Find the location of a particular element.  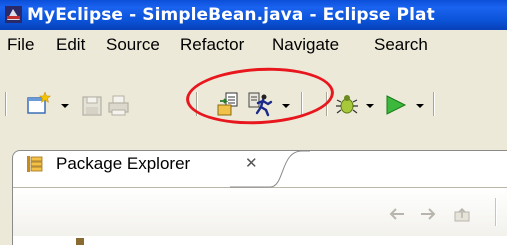

save-icon is located at coordinates (92, 105).